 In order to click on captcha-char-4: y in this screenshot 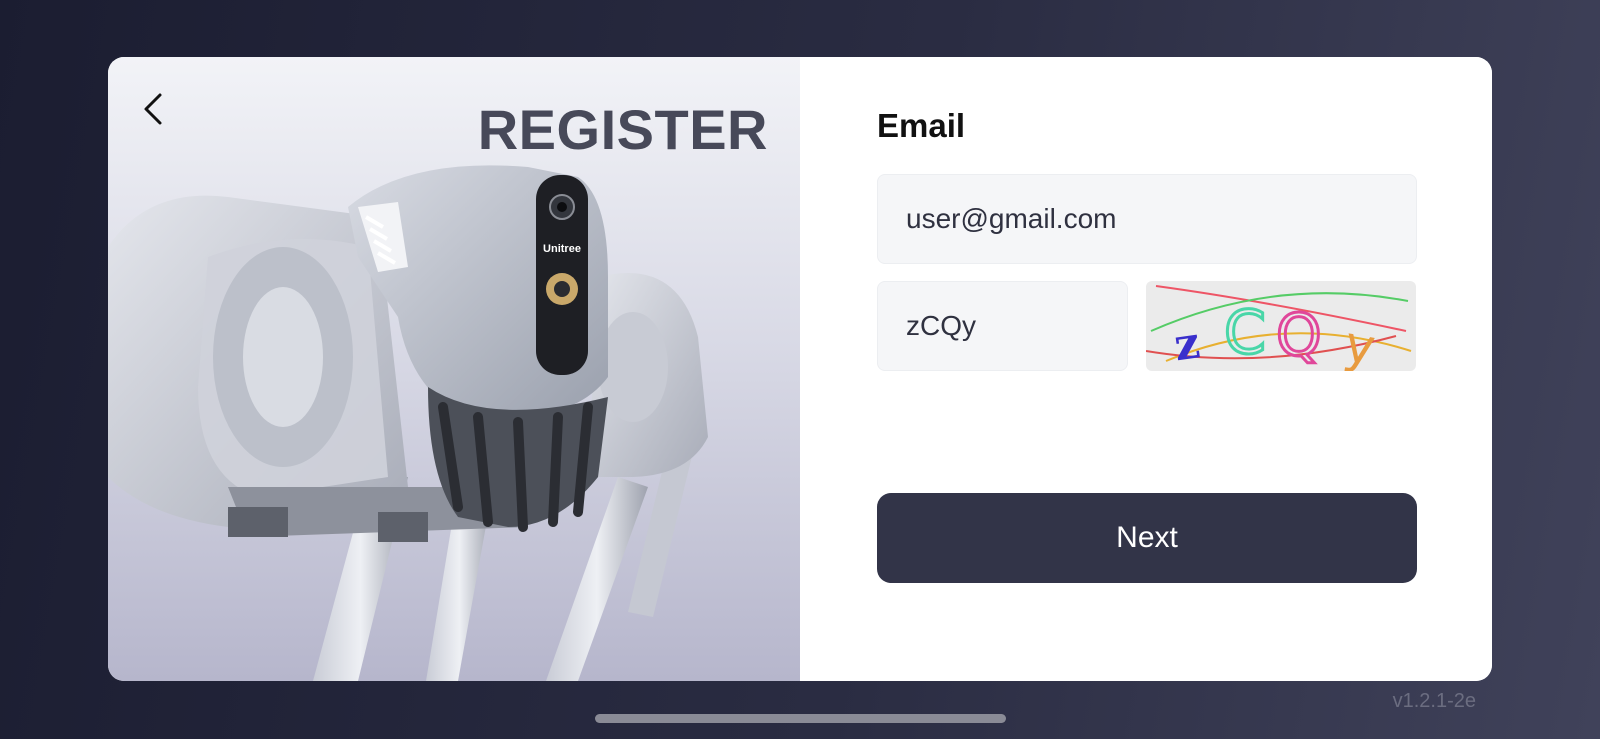, I will do `click(1359, 343)`.